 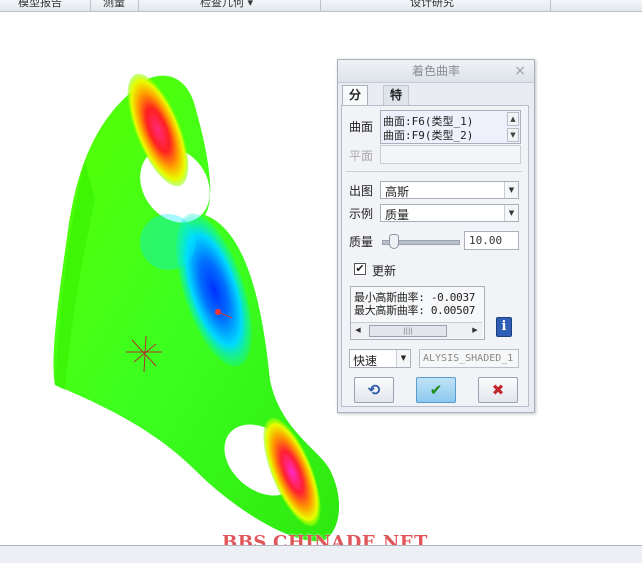 I want to click on list-item: 曲面:F9(类型_2), so click(x=428, y=135).